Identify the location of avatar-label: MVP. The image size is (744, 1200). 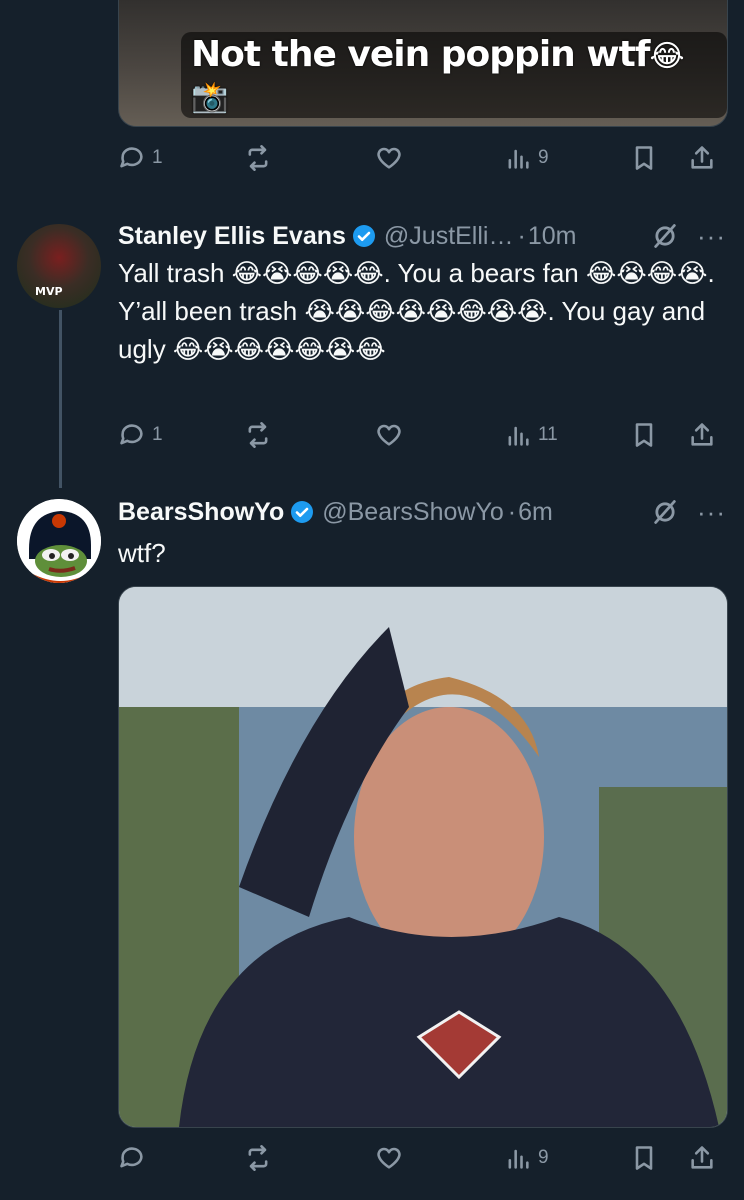
(49, 291).